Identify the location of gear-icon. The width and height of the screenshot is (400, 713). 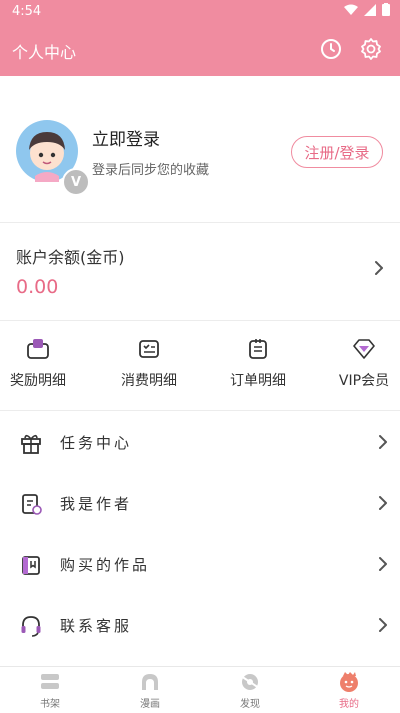
(371, 49).